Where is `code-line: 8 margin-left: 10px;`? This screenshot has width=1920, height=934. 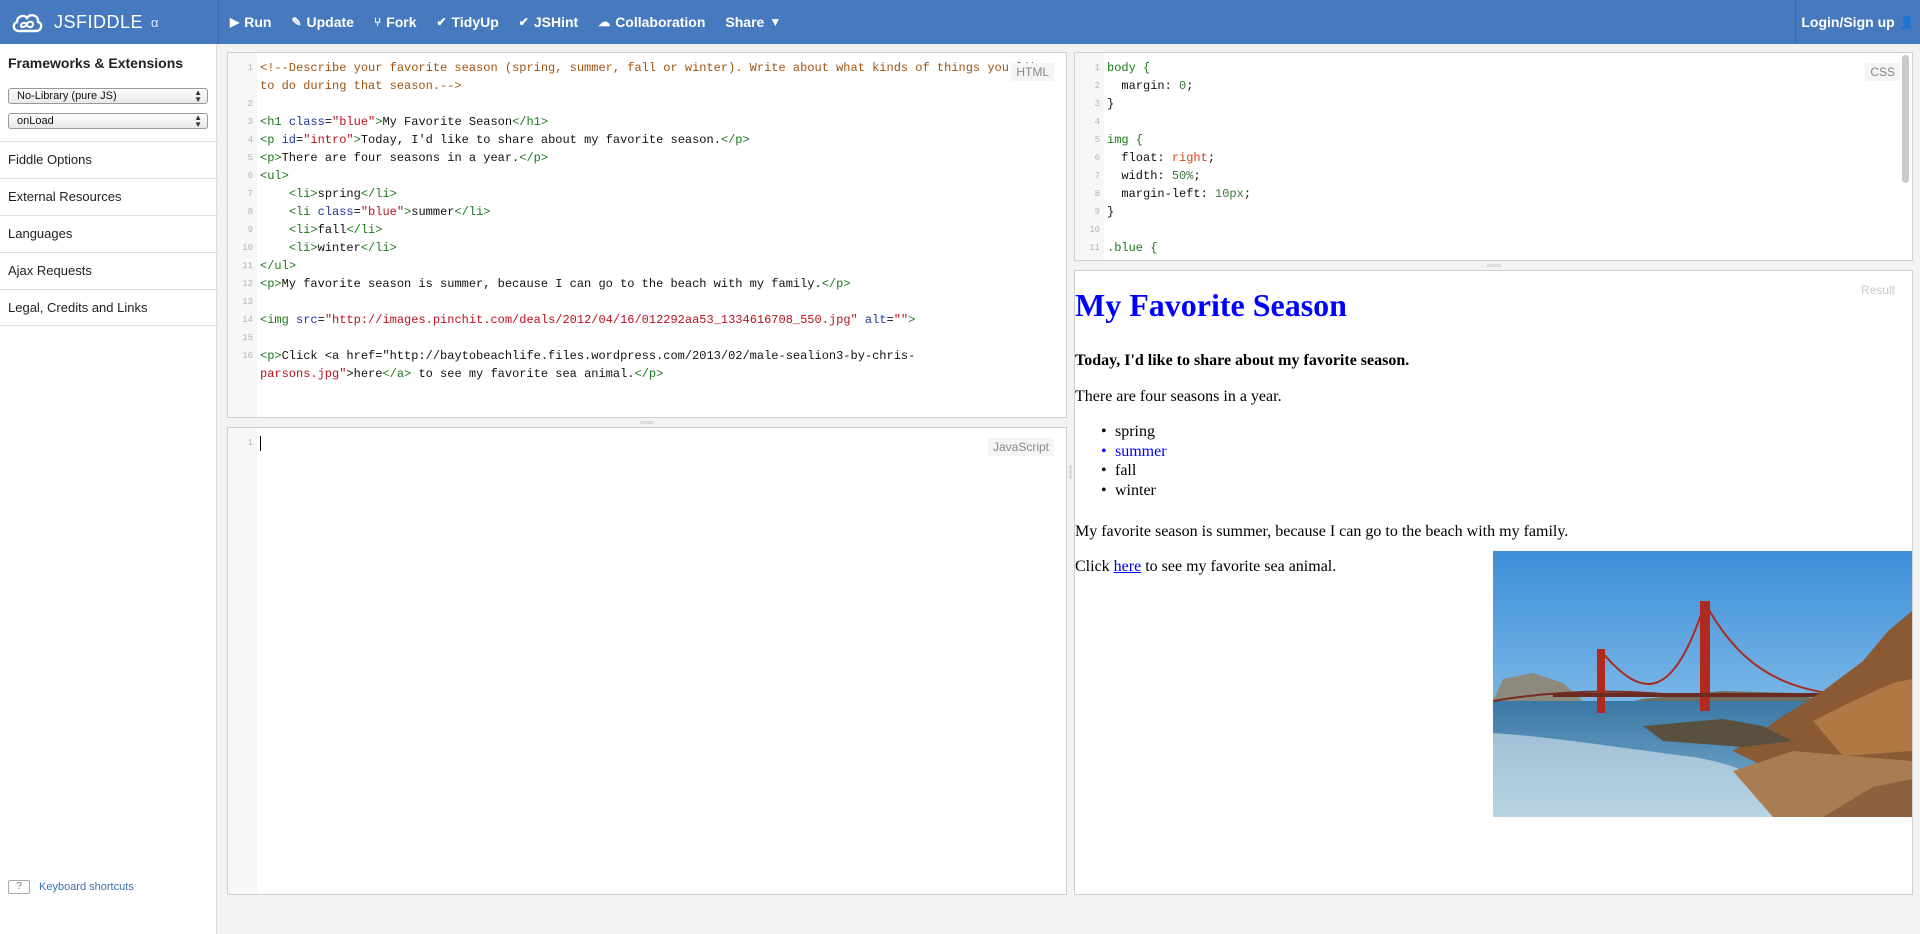
code-line: 8 margin-left: 10px; is located at coordinates (1493, 194).